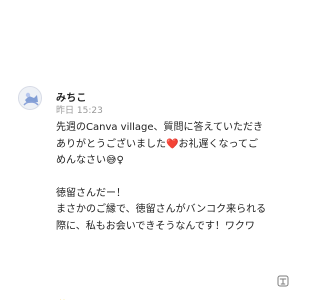  I want to click on message-author: みちこ, so click(71, 96).